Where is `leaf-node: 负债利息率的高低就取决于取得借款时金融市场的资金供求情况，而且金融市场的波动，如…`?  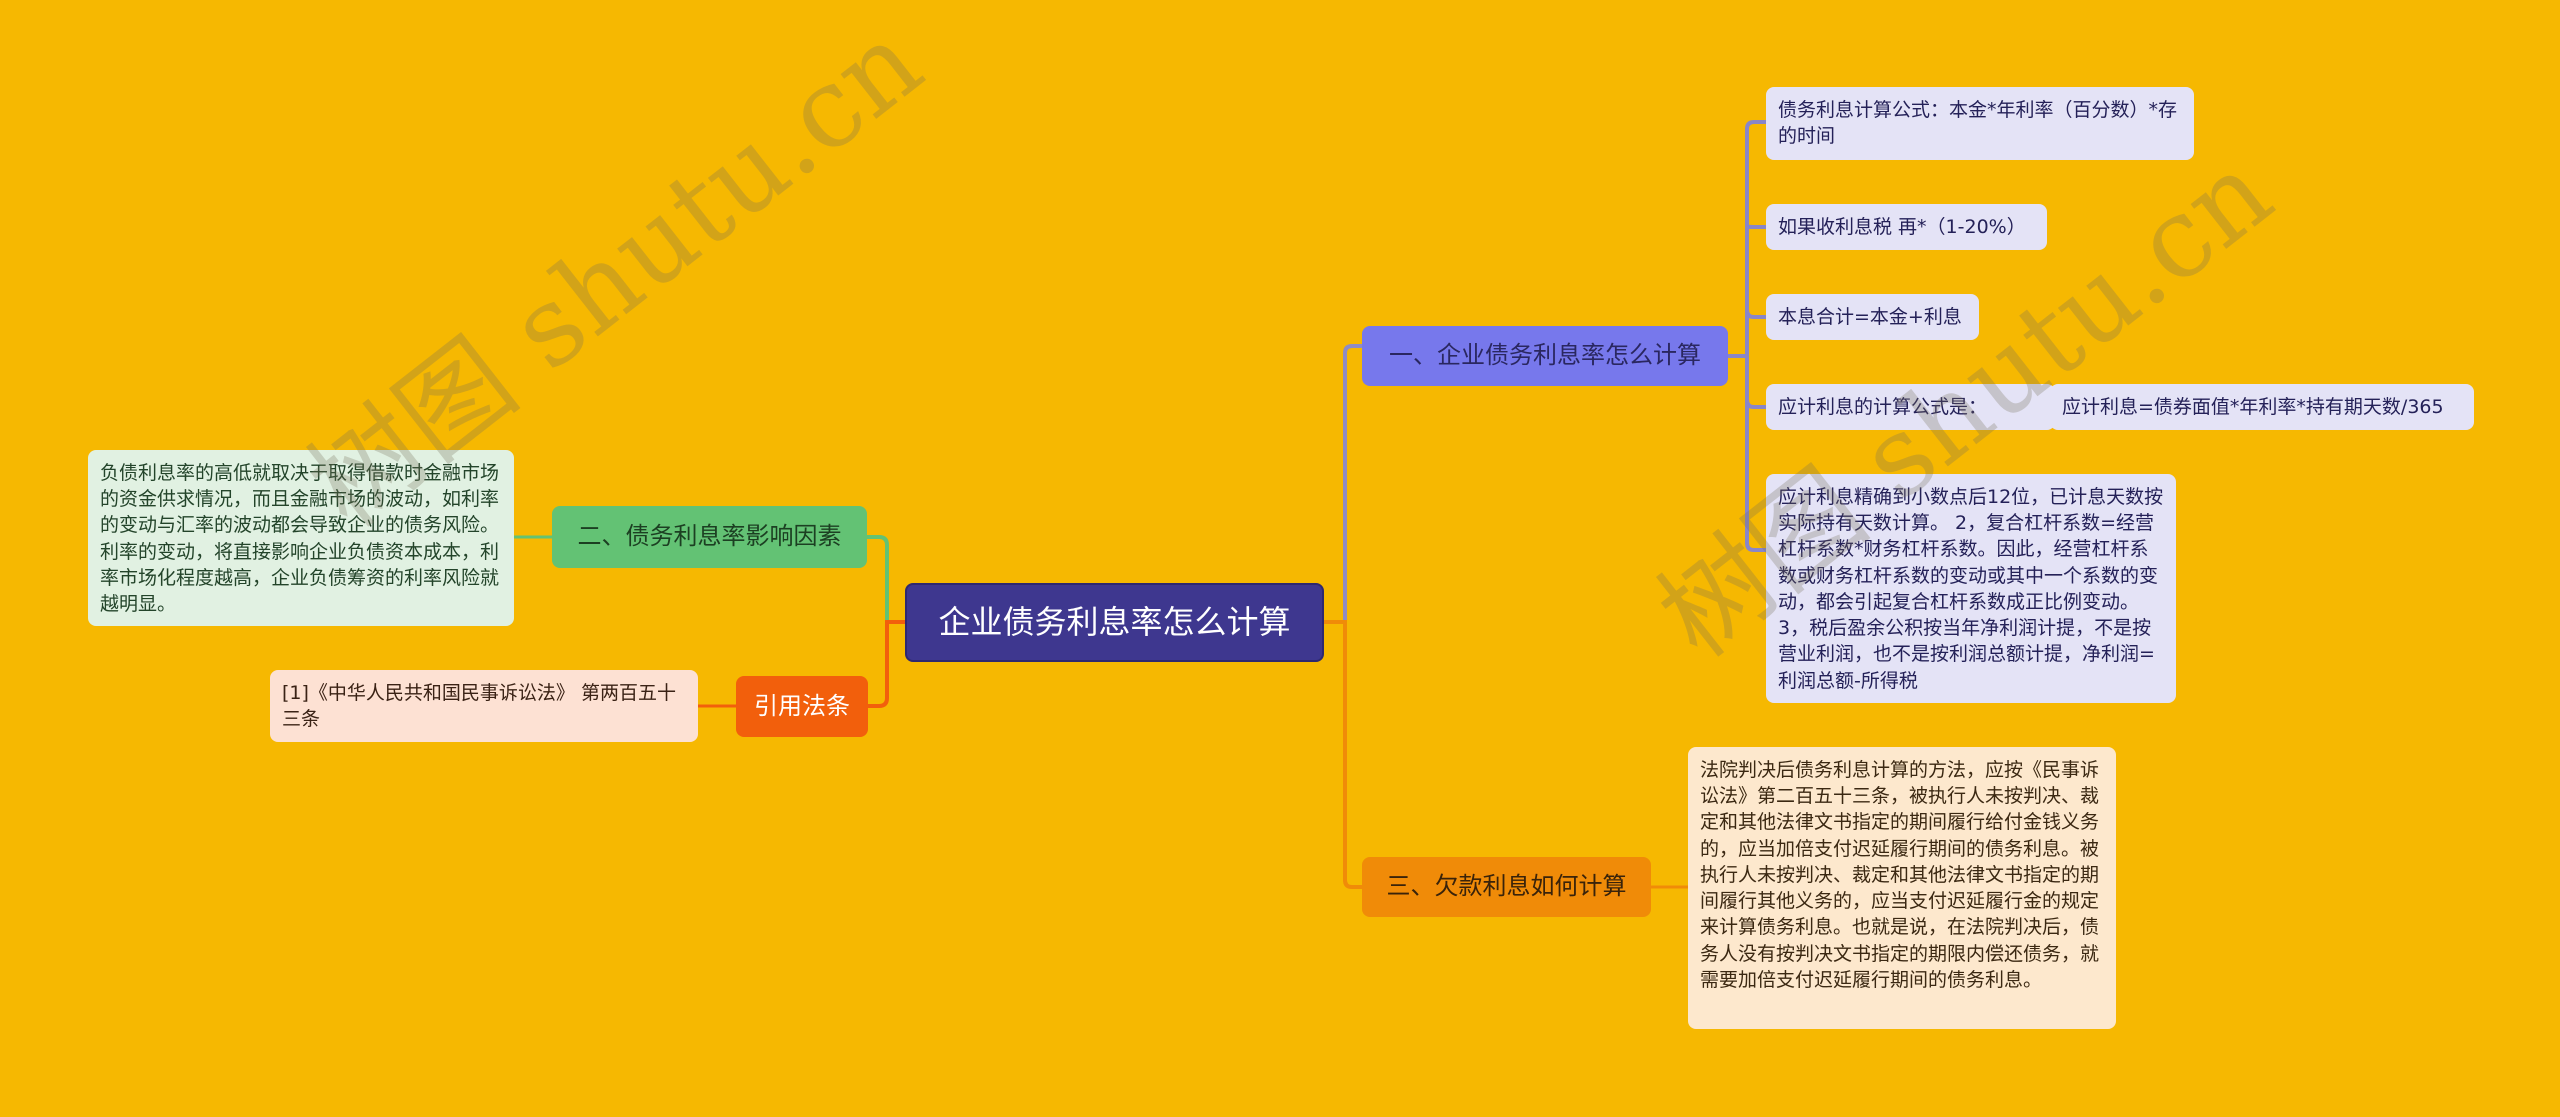 leaf-node: 负债利息率的高低就取决于取得借款时金融市场的资金供求情况，而且金融市场的波动，如… is located at coordinates (301, 538).